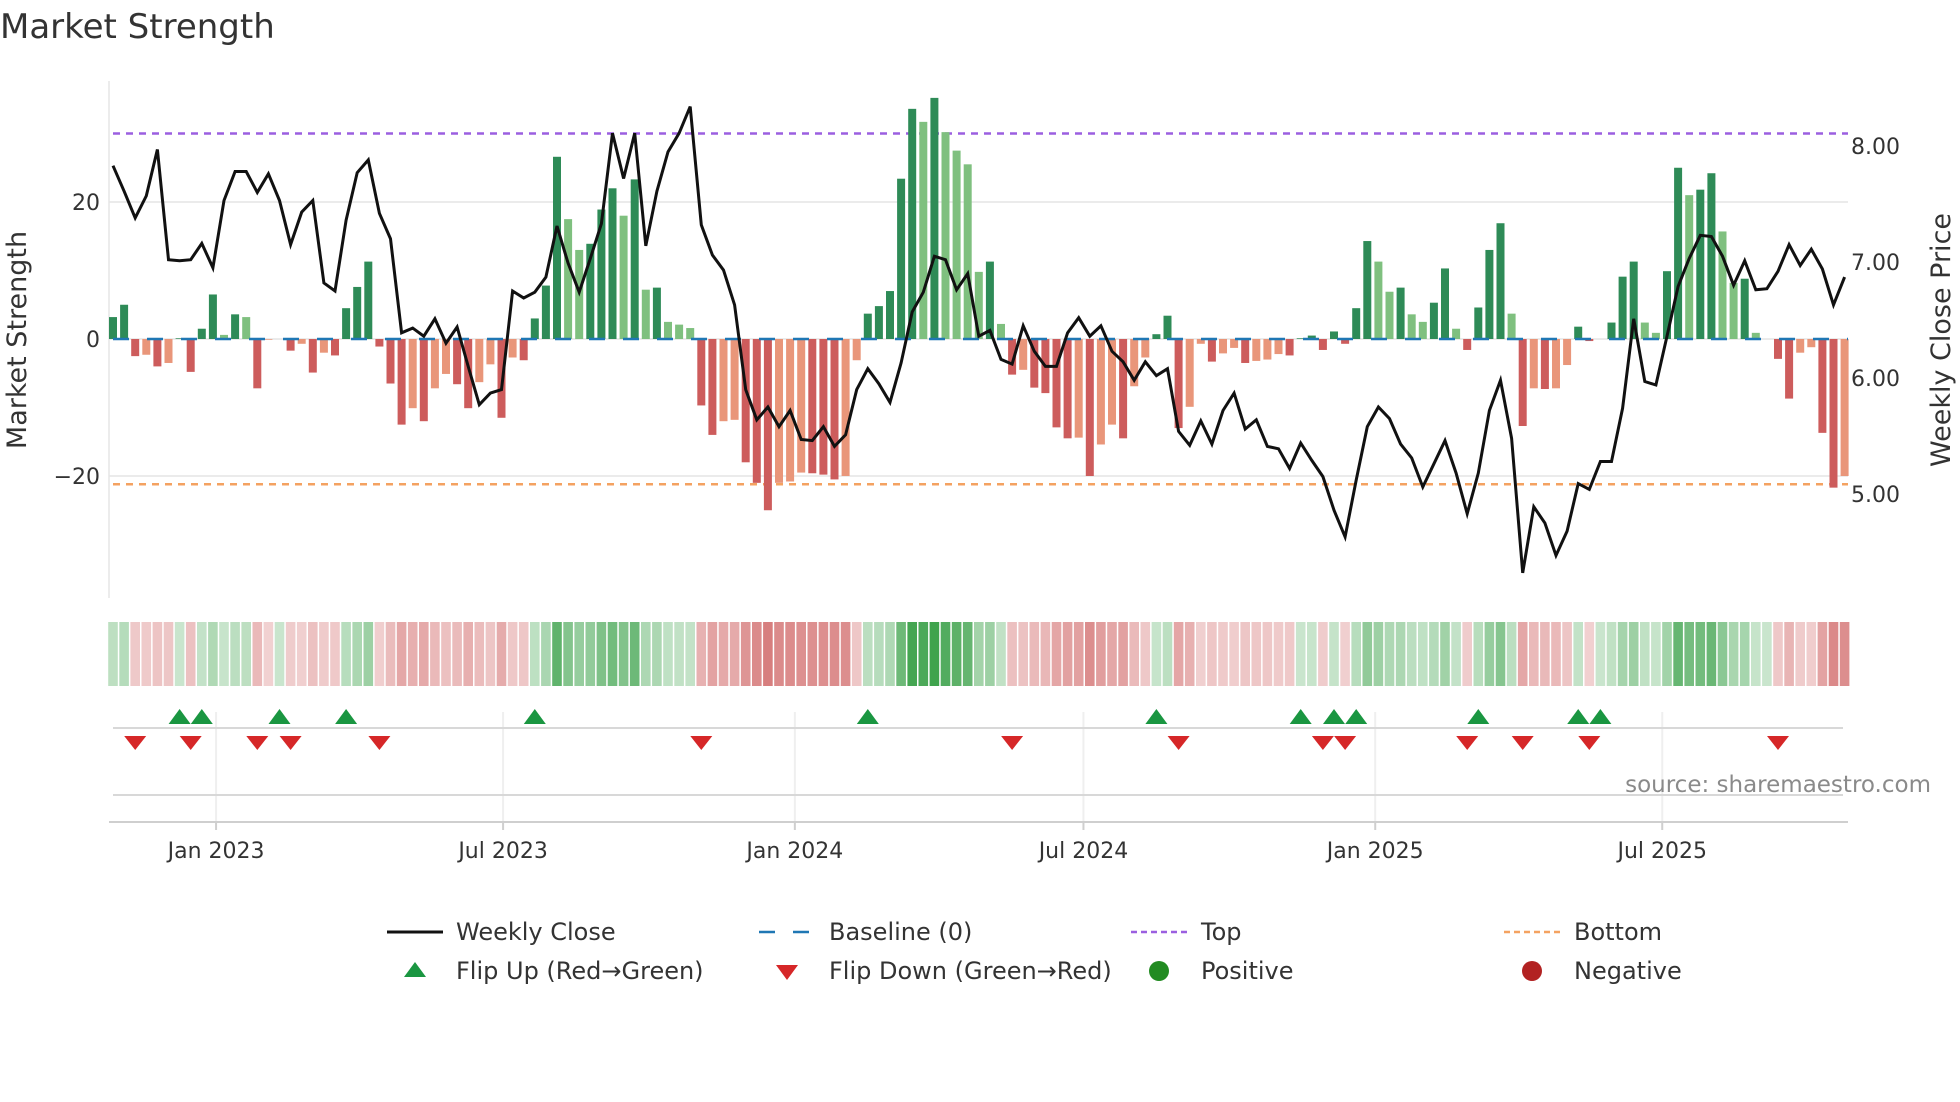  Describe the element at coordinates (865, 932) in the screenshot. I see `legend-item: Baseline (0)` at that location.